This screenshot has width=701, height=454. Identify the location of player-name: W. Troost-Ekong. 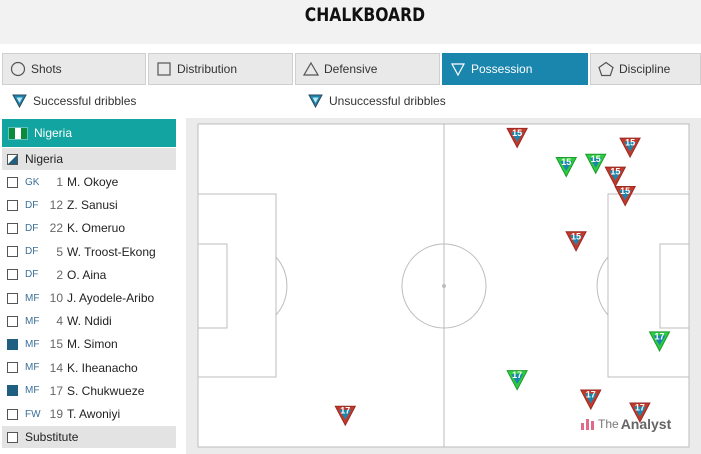
(111, 251).